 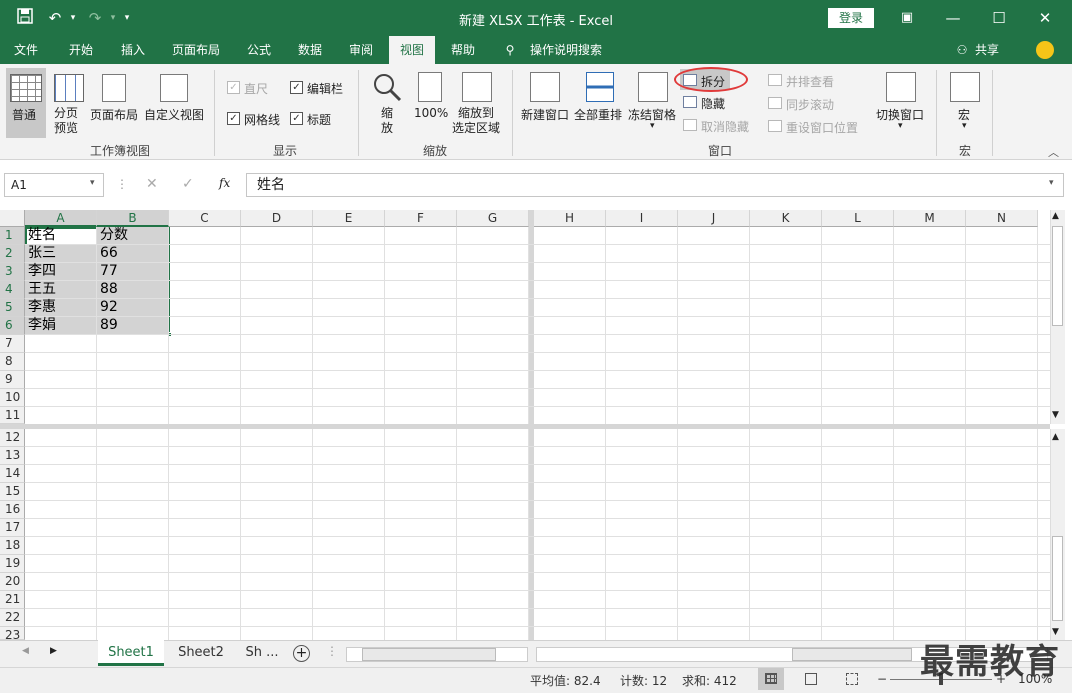 What do you see at coordinates (1053, 152) in the screenshot?
I see `collapse-ribbon-icon: ︿` at bounding box center [1053, 152].